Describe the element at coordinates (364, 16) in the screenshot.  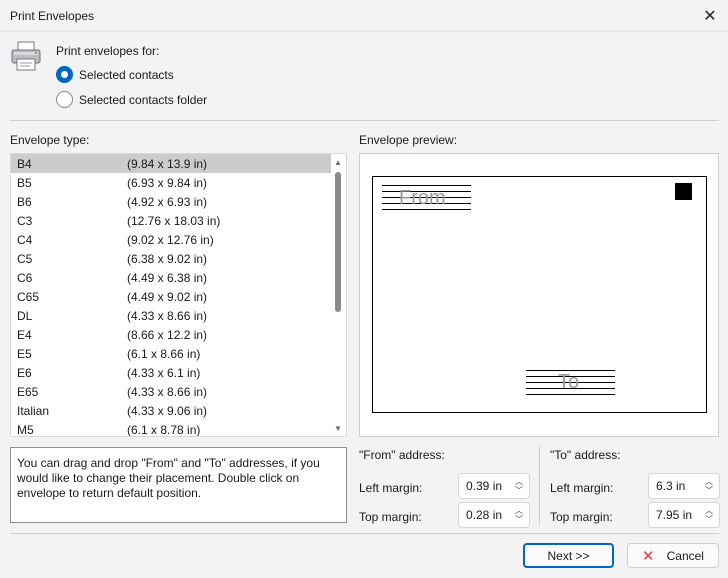
I see `title-bar: Print Envelopes ✕` at that location.